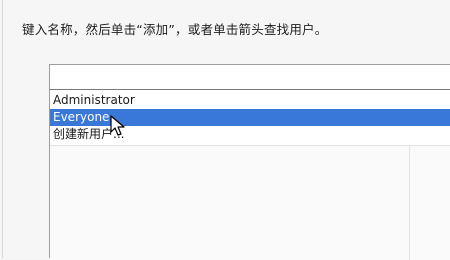  What do you see at coordinates (175, 29) in the screenshot?
I see `instruction-text: 键入名称，然后单击“添加”，或者单击箭头查找用户。` at bounding box center [175, 29].